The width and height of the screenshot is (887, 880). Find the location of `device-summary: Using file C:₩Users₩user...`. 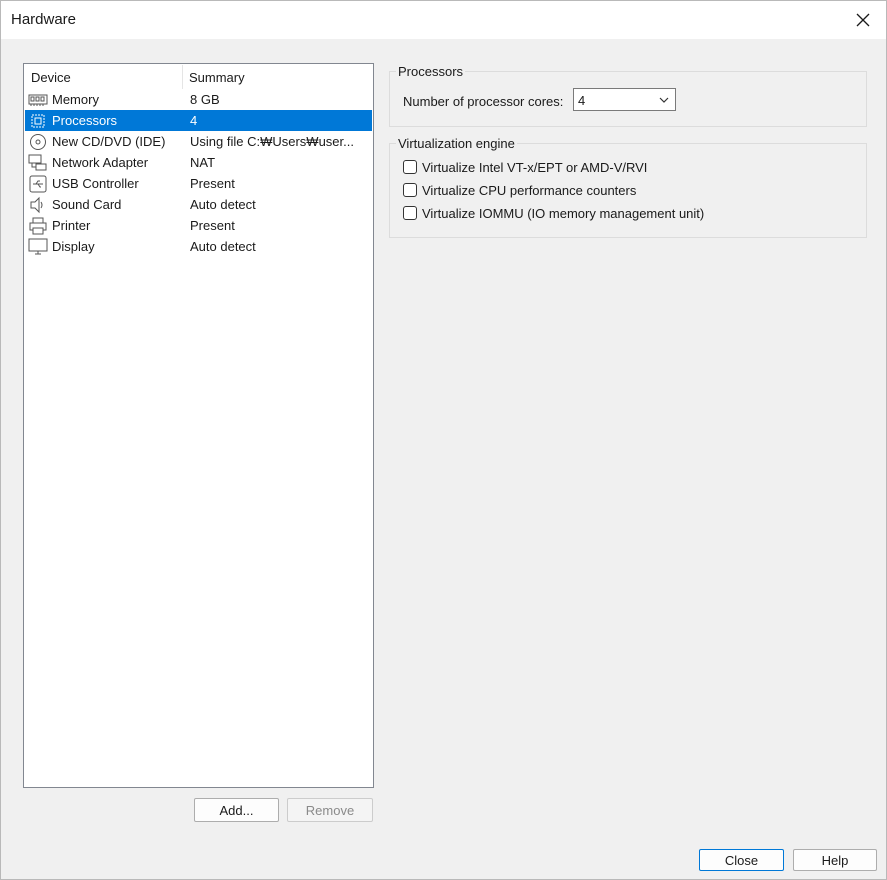

device-summary: Using file C:₩Users₩user... is located at coordinates (272, 141).